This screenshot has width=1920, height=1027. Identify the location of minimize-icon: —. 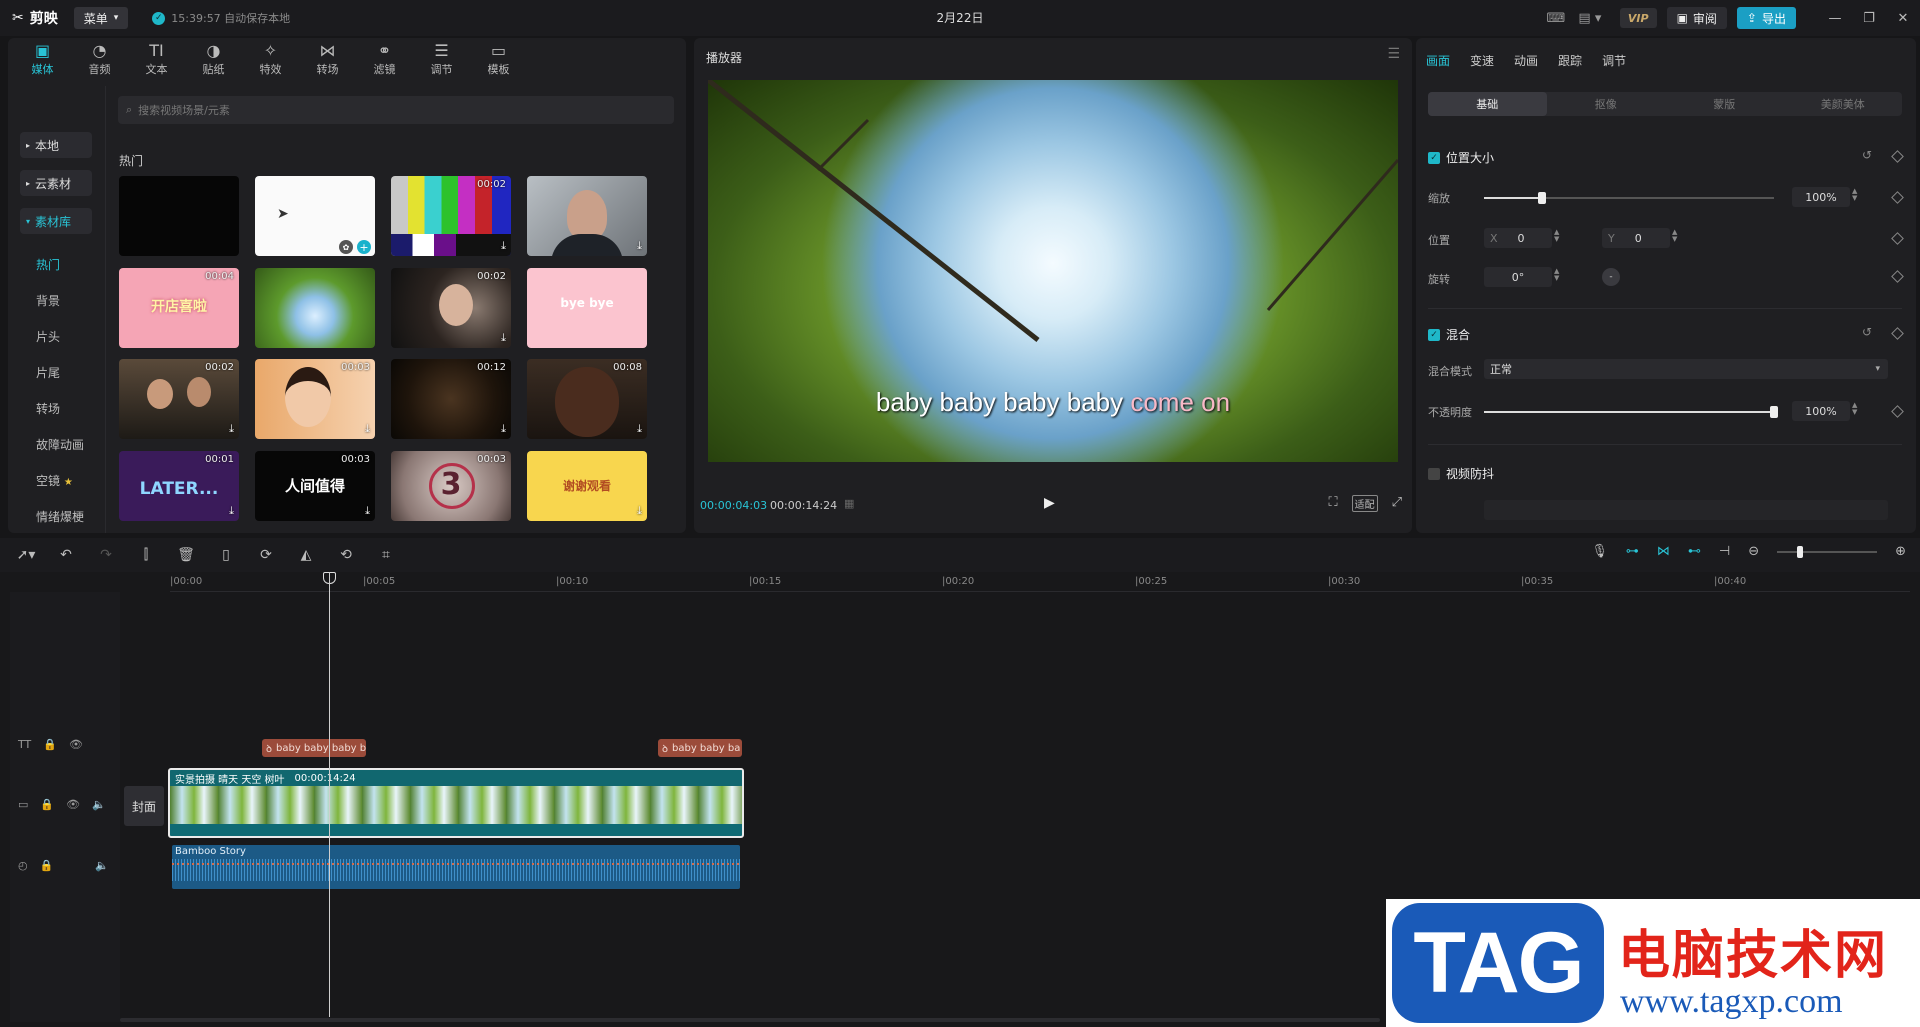
(1835, 18).